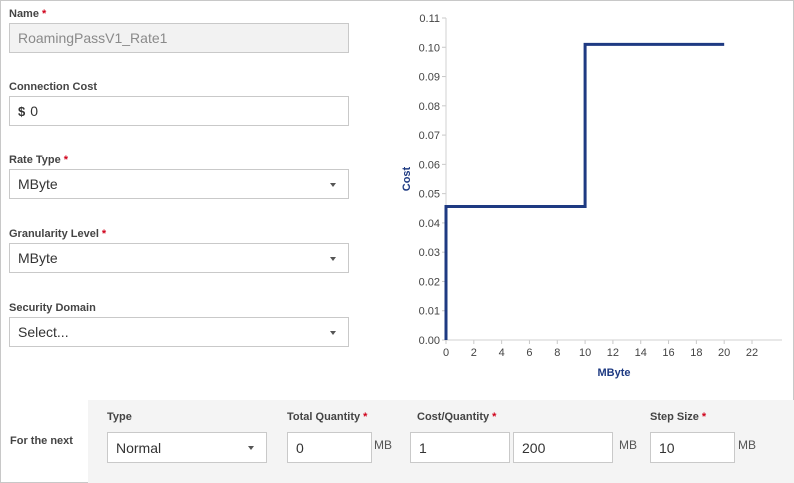 The image size is (794, 483). I want to click on x-tick-label: 8, so click(557, 353).